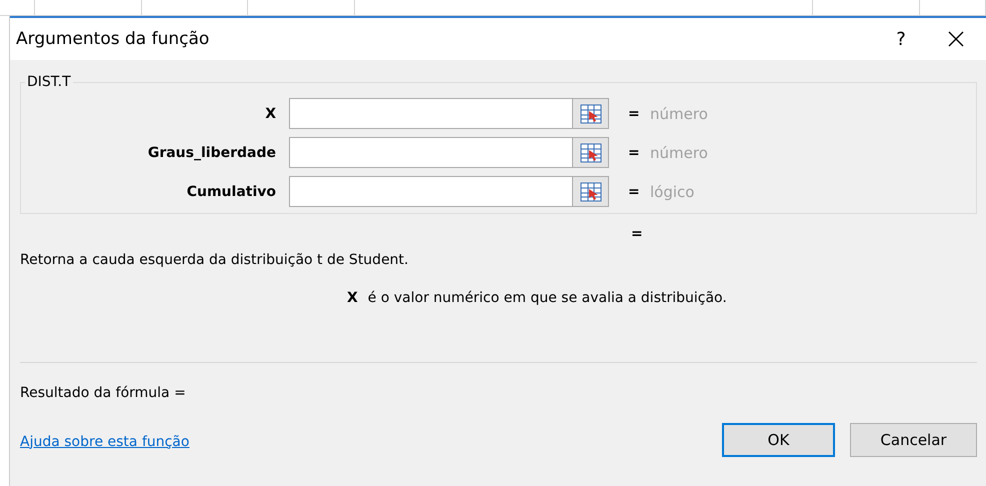 The image size is (986, 486). What do you see at coordinates (211, 152) in the screenshot?
I see `argument-label: Graus_liberdade` at bounding box center [211, 152].